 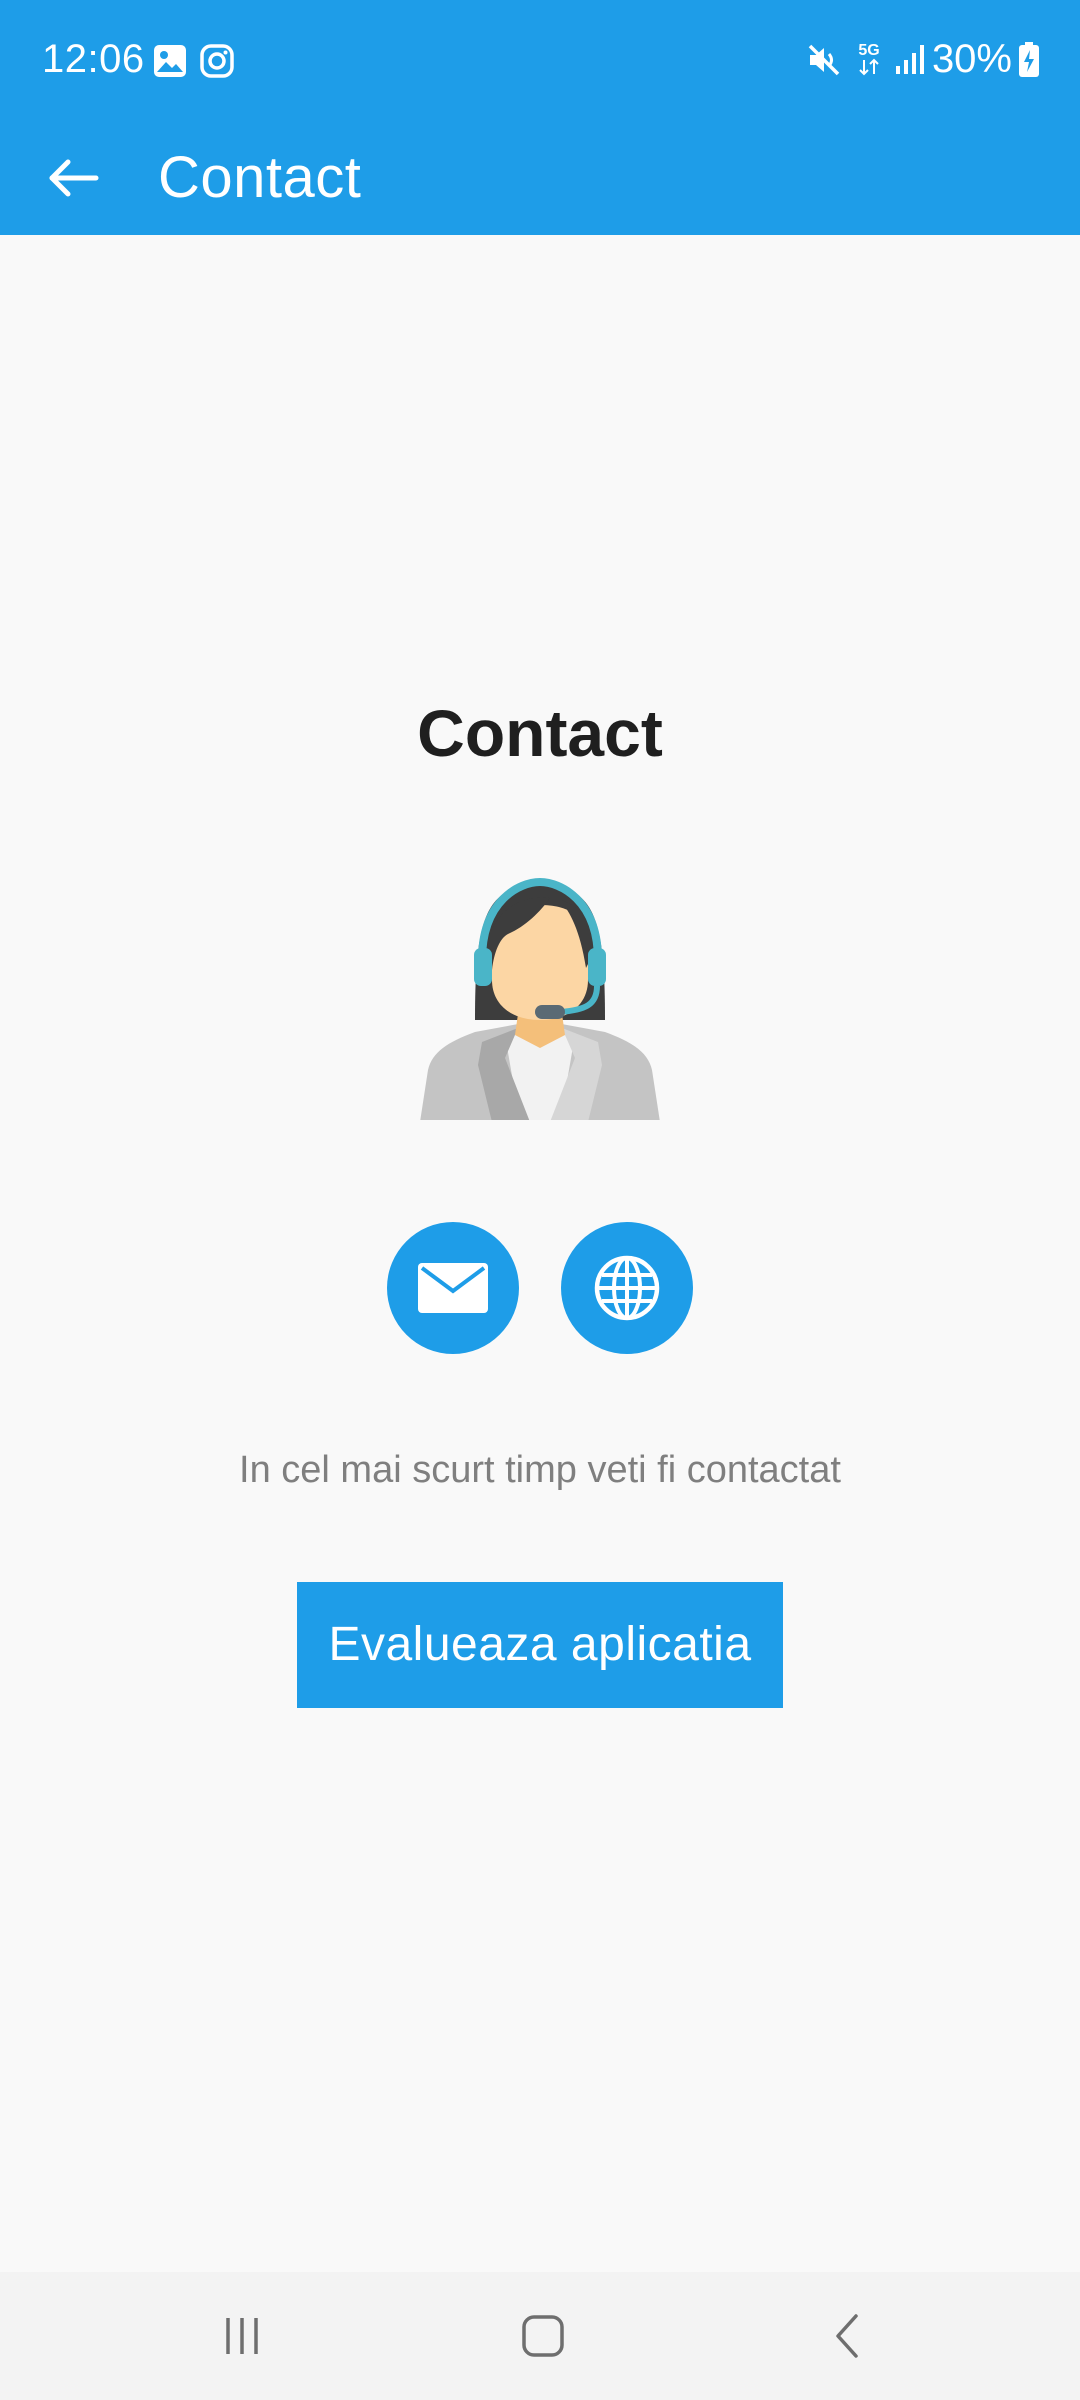 I want to click on recents-button, so click(x=242, y=2336).